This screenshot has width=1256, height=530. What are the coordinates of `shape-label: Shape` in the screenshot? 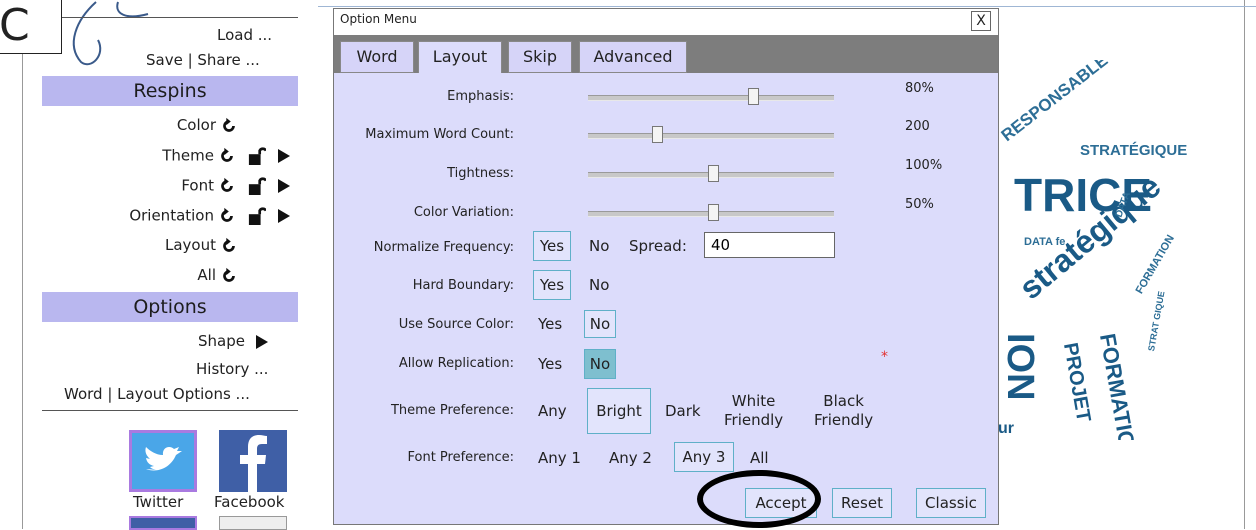 It's located at (221, 341).